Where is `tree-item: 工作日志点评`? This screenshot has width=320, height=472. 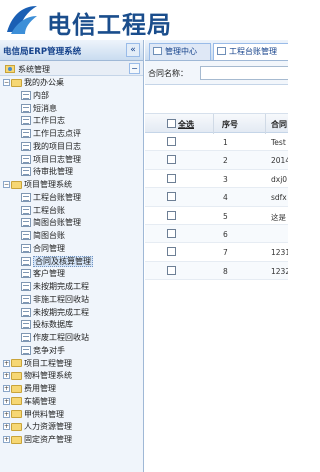 tree-item: 工作日志点评 is located at coordinates (51, 134).